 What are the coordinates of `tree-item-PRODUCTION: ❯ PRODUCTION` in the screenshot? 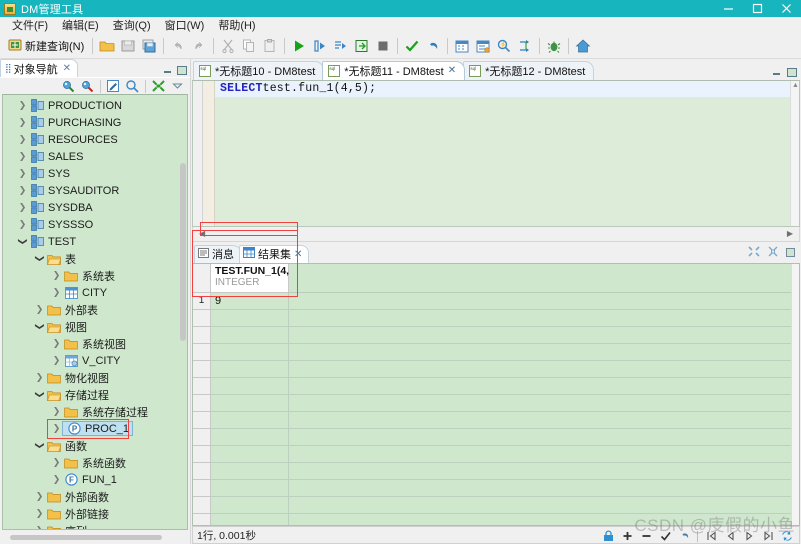 It's located at (95, 105).